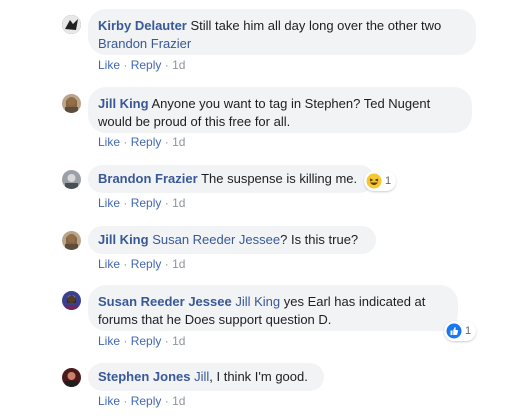 This screenshot has height=420, width=516. Describe the element at coordinates (215, 319) in the screenshot. I see `comment-text-continued: forums that he Does support question D.` at that location.